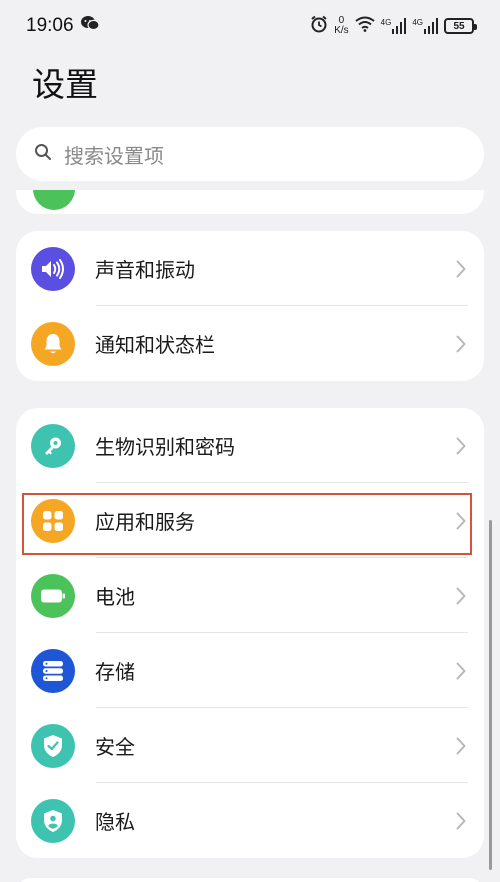 Image resolution: width=500 pixels, height=882 pixels. I want to click on settings-item-label: 声音和振动, so click(145, 270).